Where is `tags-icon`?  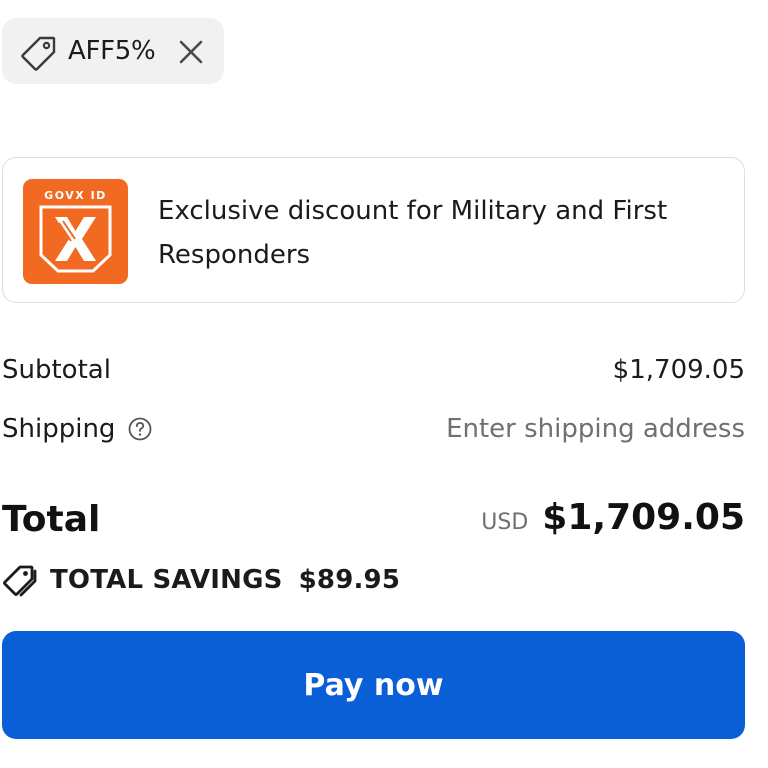
tags-icon is located at coordinates (20, 581).